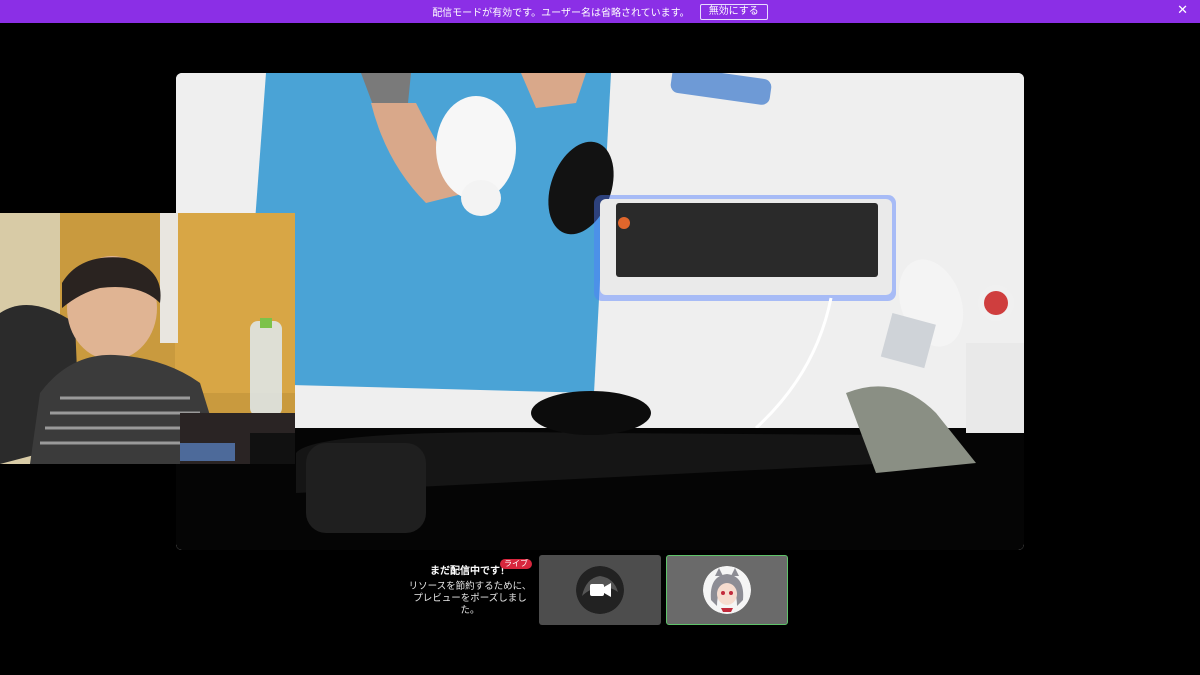  I want to click on stream-paused-status: まだ配信中です！ ライブ リソースを節約するために、プレビューをポーズしました。, so click(470, 588).